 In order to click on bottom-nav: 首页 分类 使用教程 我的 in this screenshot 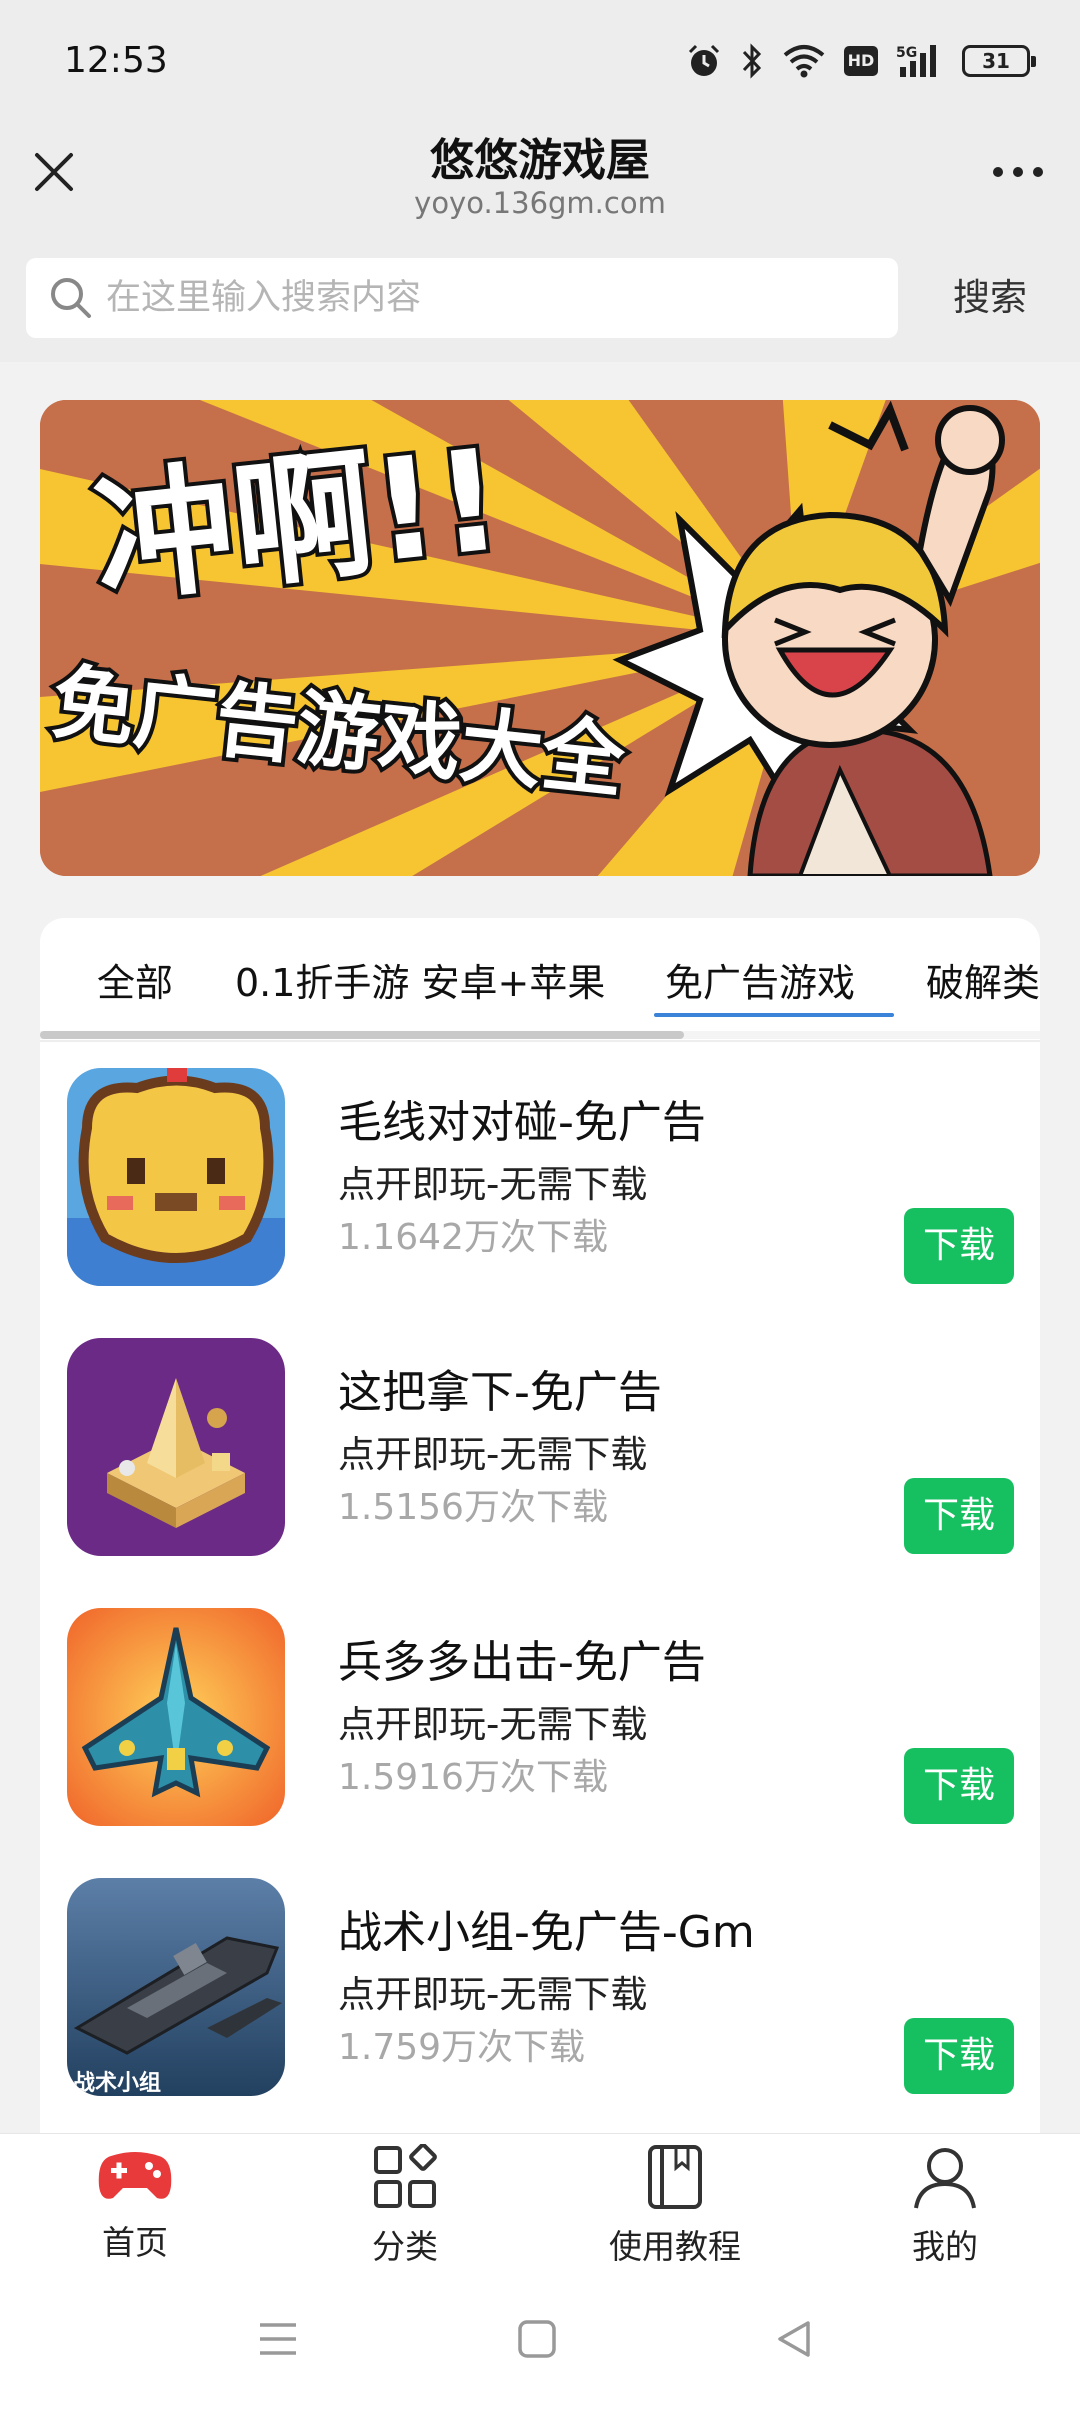, I will do `click(540, 2209)`.